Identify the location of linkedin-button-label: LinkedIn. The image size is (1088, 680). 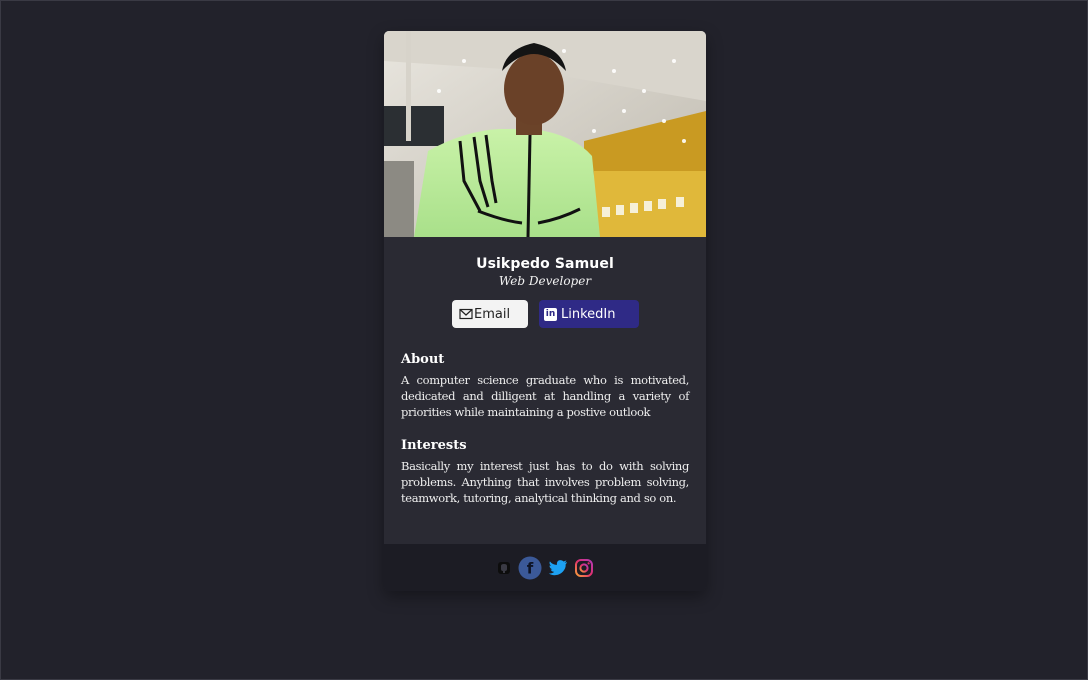
(588, 314).